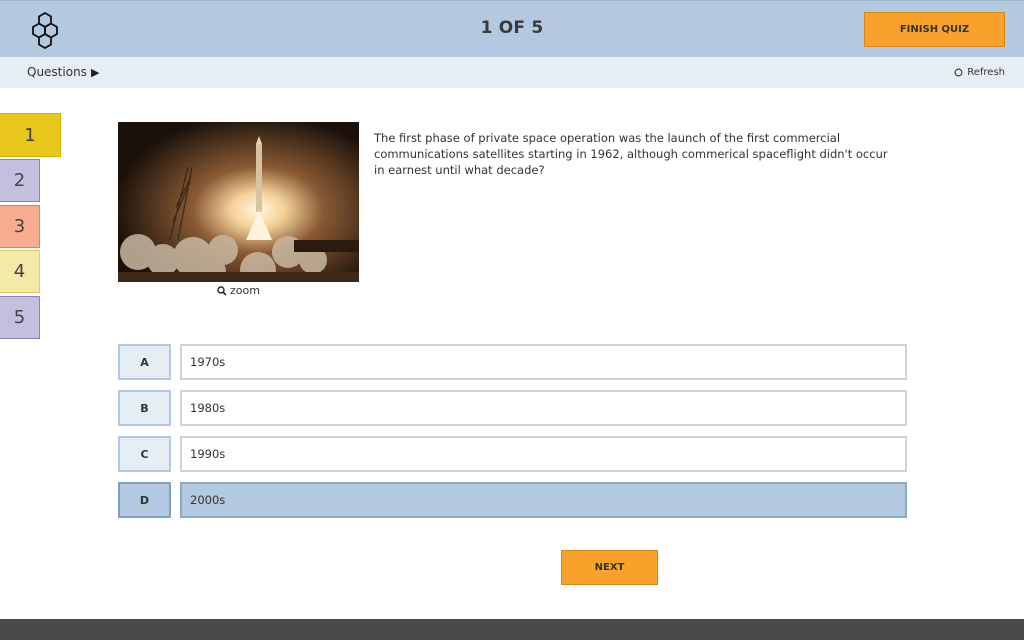  What do you see at coordinates (20, 180) in the screenshot?
I see `question-nav-item: 2` at bounding box center [20, 180].